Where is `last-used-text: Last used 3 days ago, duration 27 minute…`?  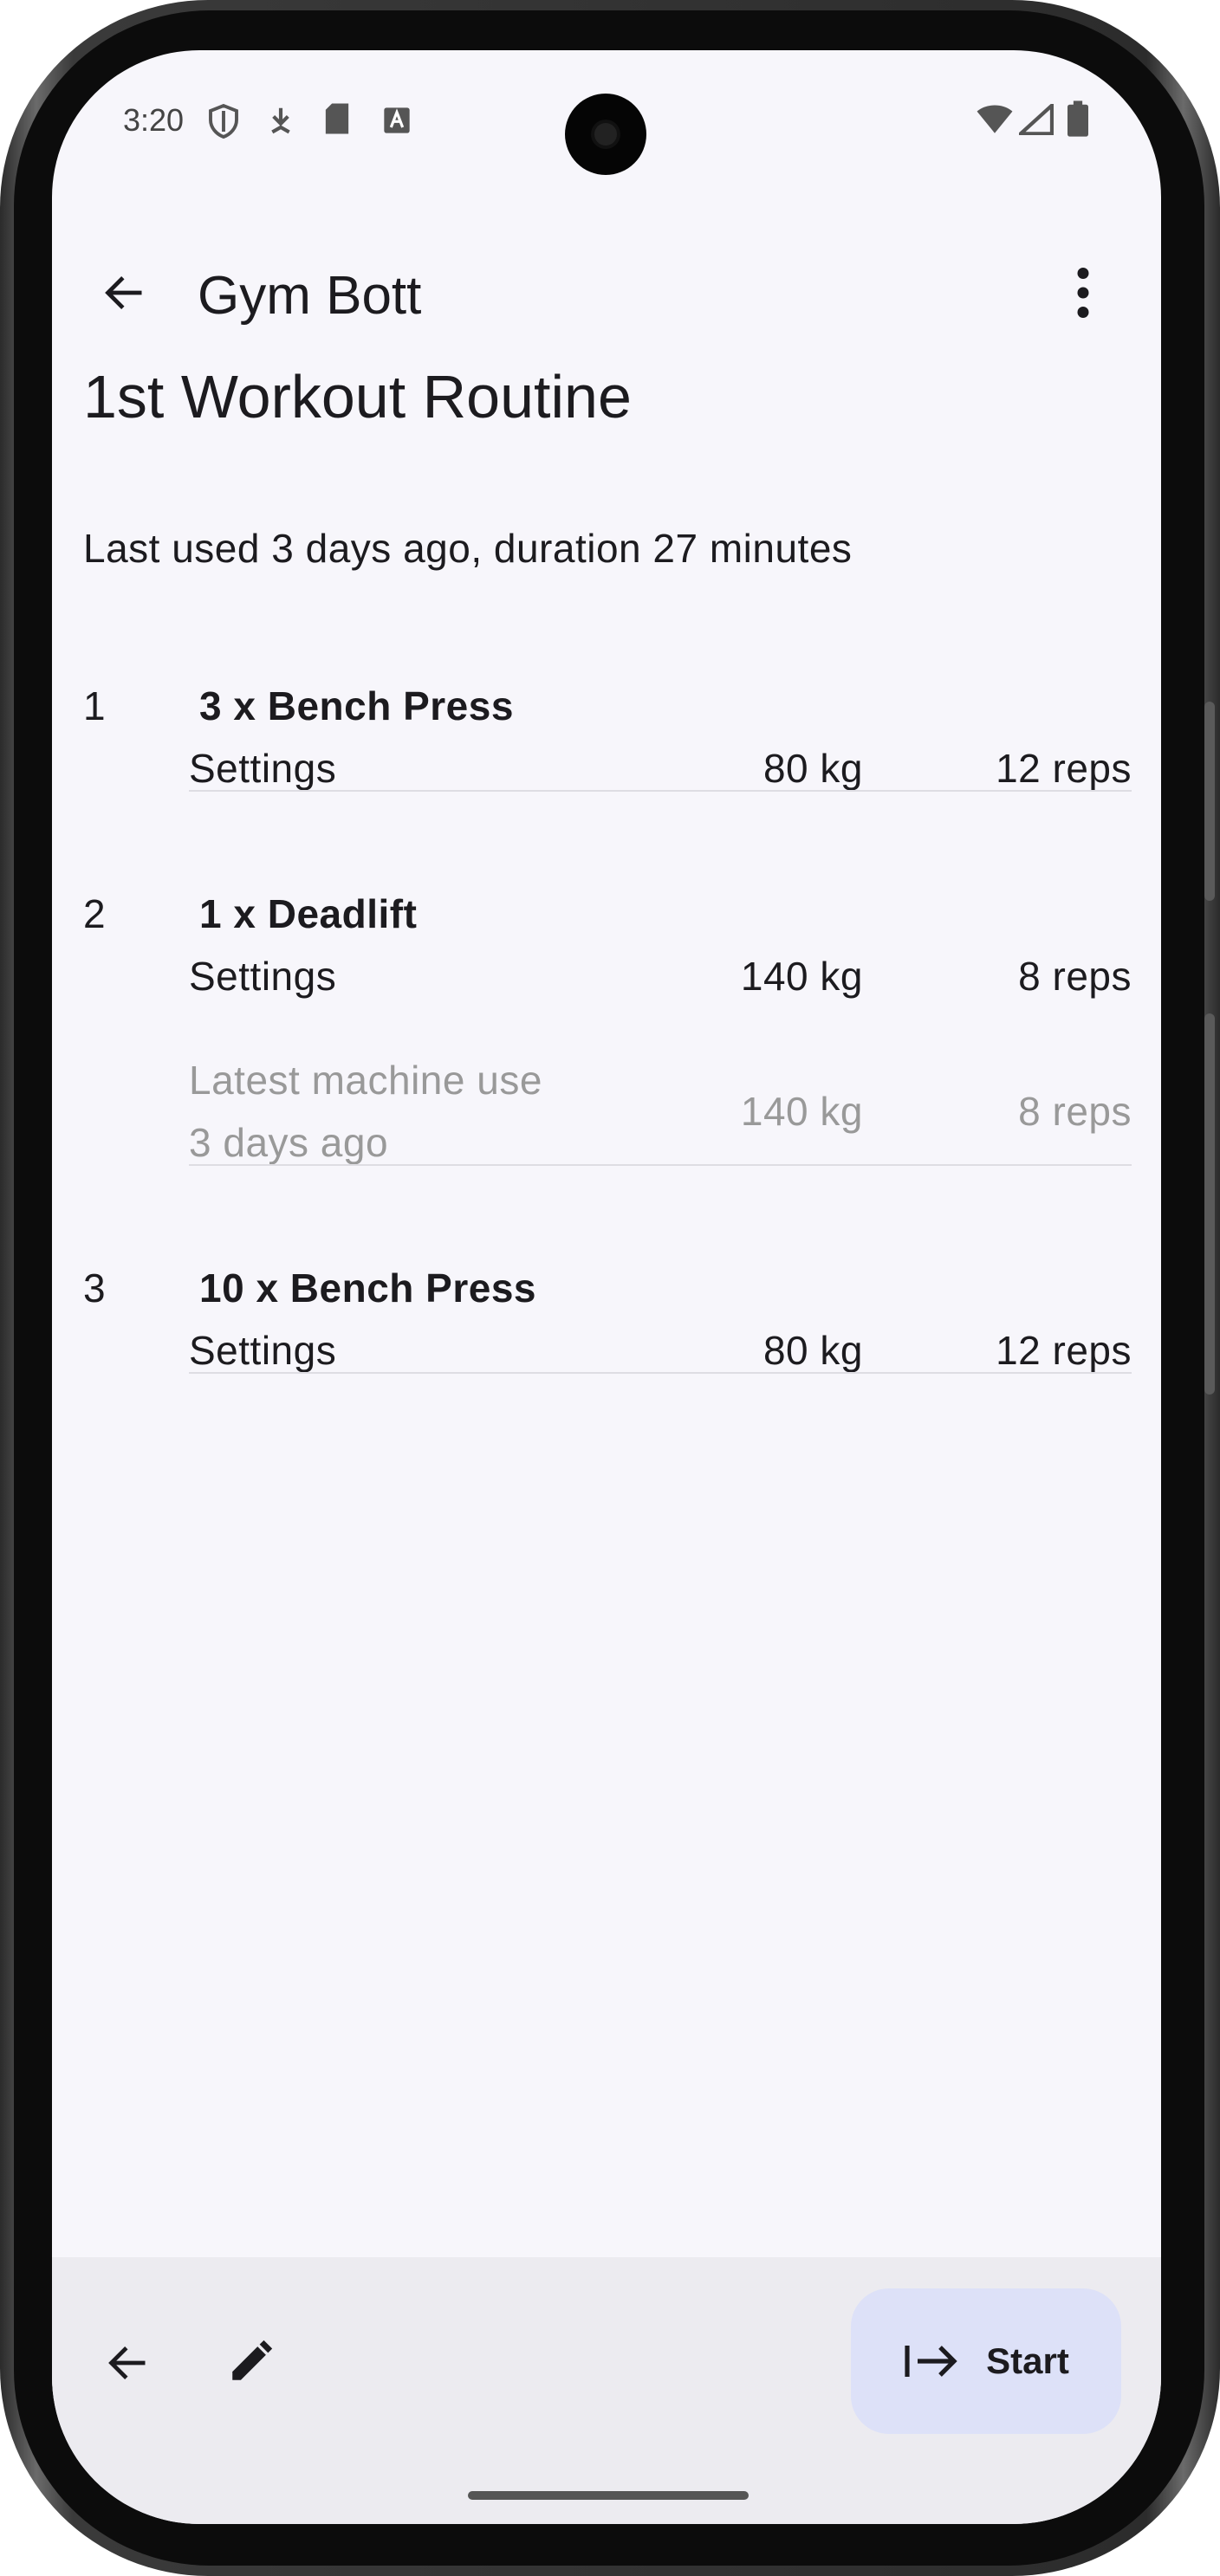 last-used-text: Last used 3 days ago, duration 27 minute… is located at coordinates (468, 548).